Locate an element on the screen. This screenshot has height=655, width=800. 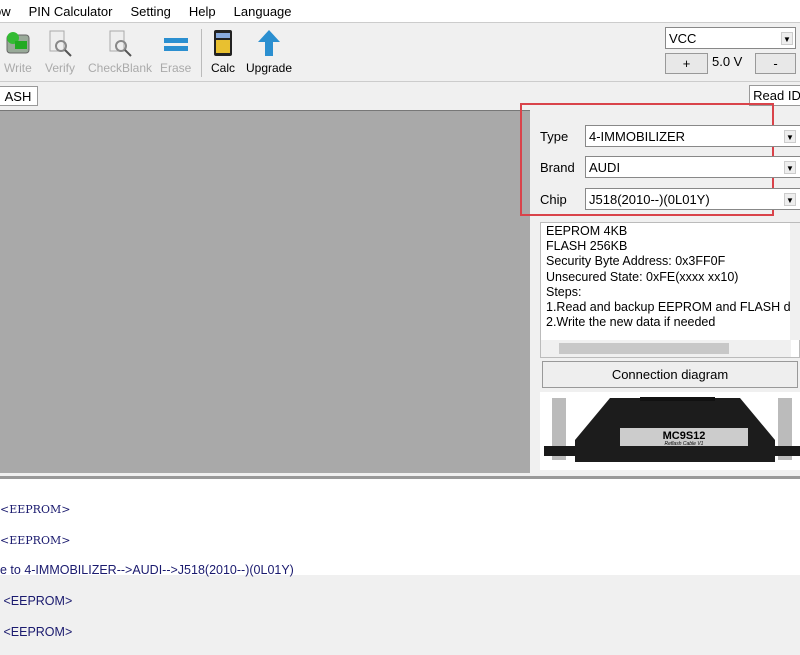
erase-icon is located at coordinates (175, 44).